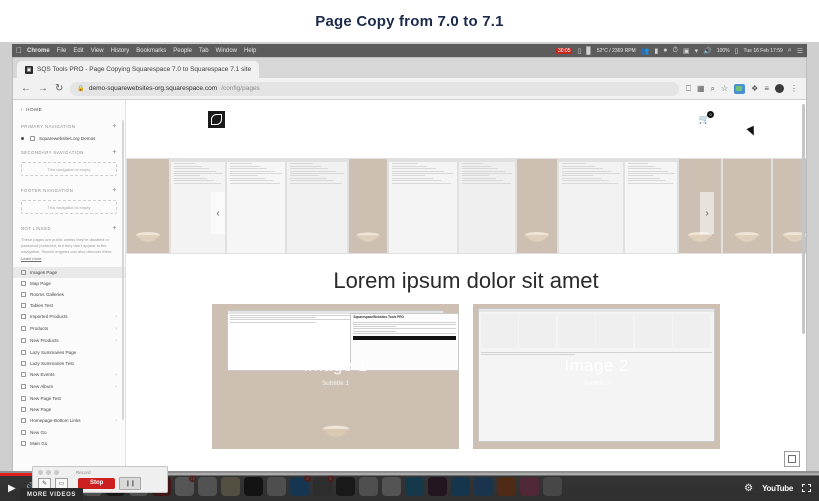 The height and width of the screenshot is (501, 819). I want to click on profile-avatar-icon, so click(779, 88).